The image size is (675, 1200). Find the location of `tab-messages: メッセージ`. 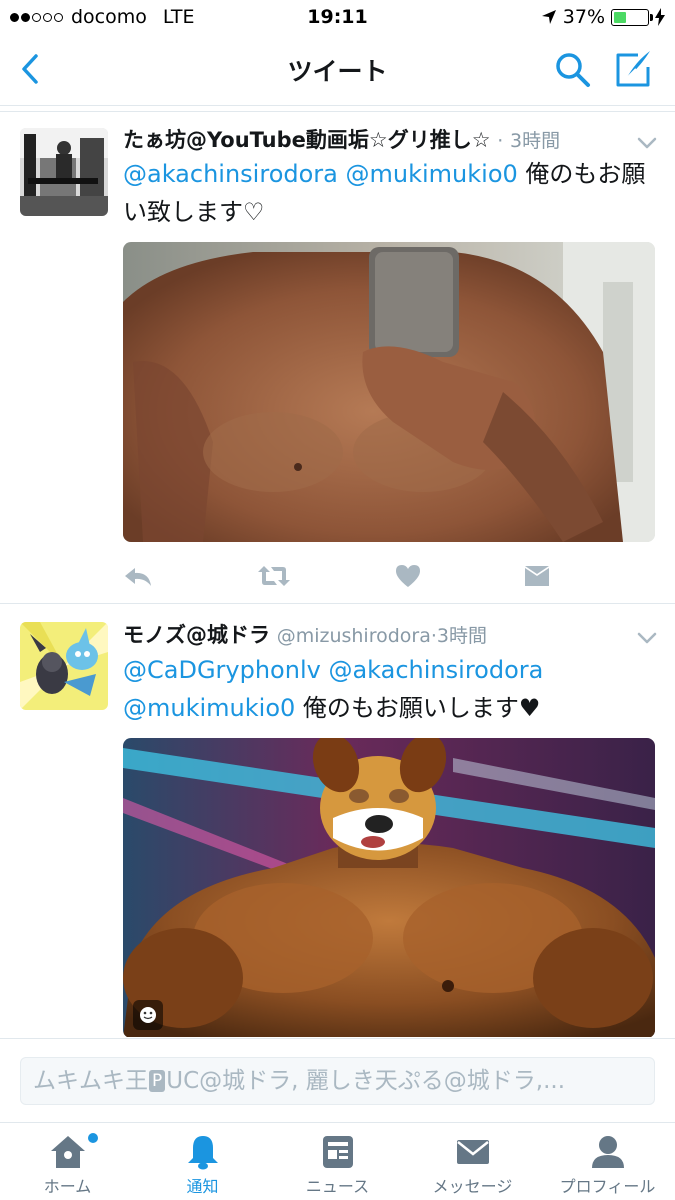

tab-messages: メッセージ is located at coordinates (472, 1161).